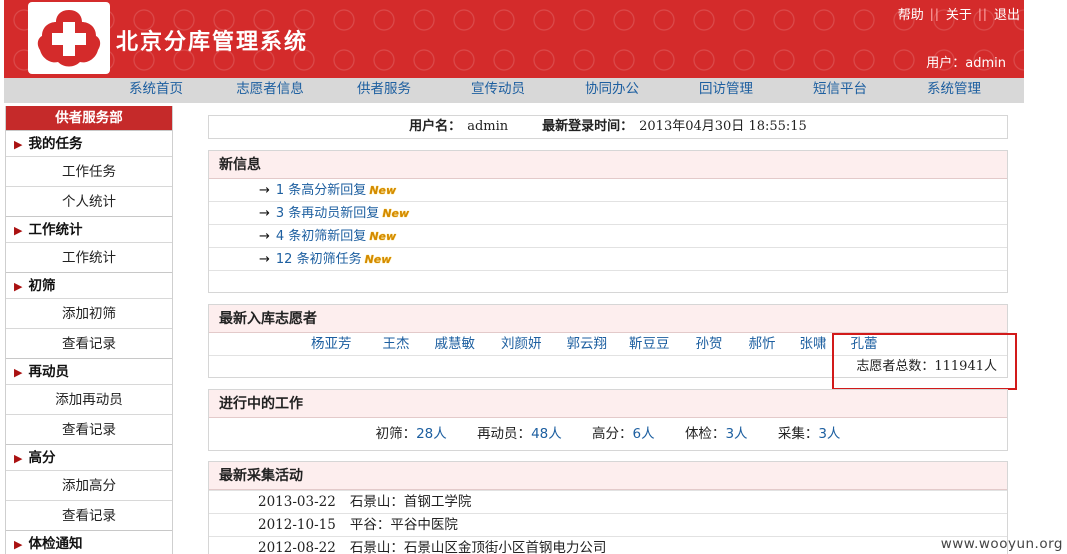 This screenshot has width=1067, height=554. Describe the element at coordinates (612, 90) in the screenshot. I see `nav-office: 协同办公` at that location.